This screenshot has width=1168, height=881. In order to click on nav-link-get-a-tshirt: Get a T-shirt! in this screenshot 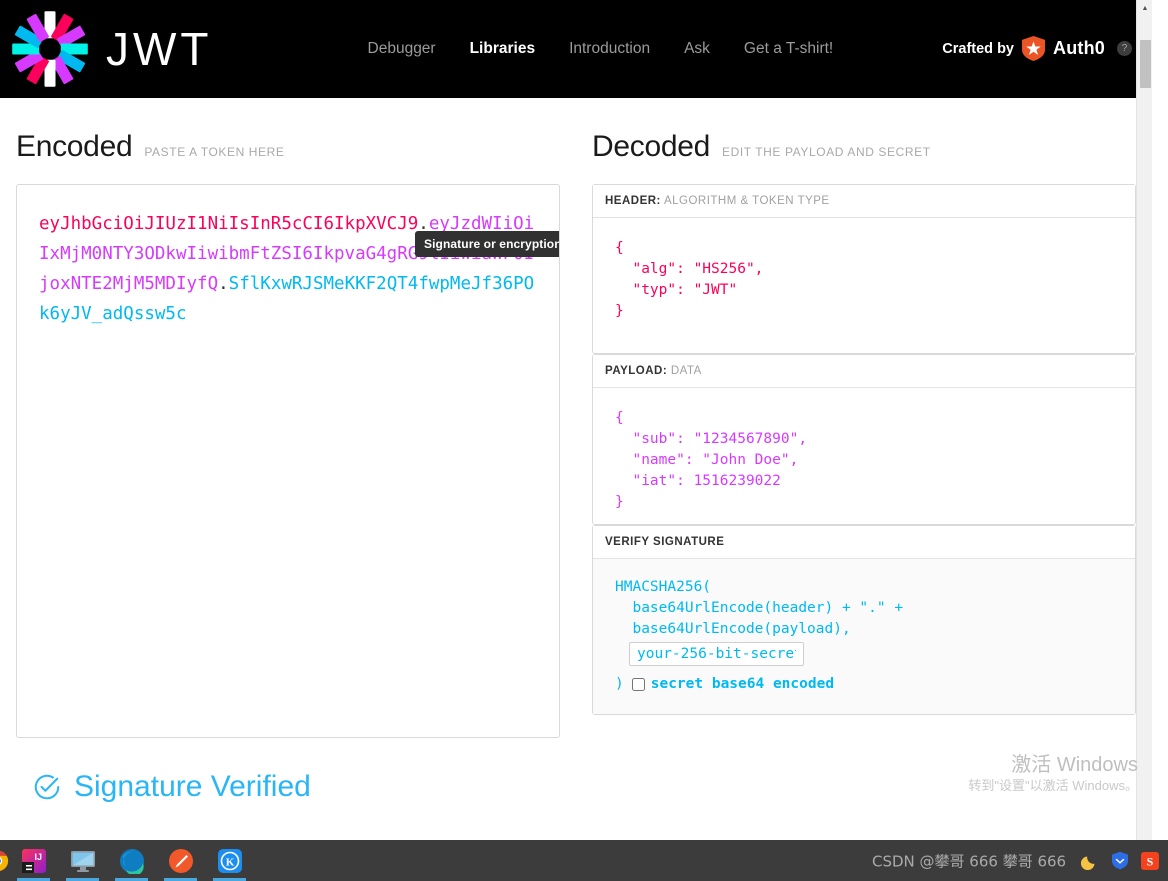, I will do `click(788, 49)`.